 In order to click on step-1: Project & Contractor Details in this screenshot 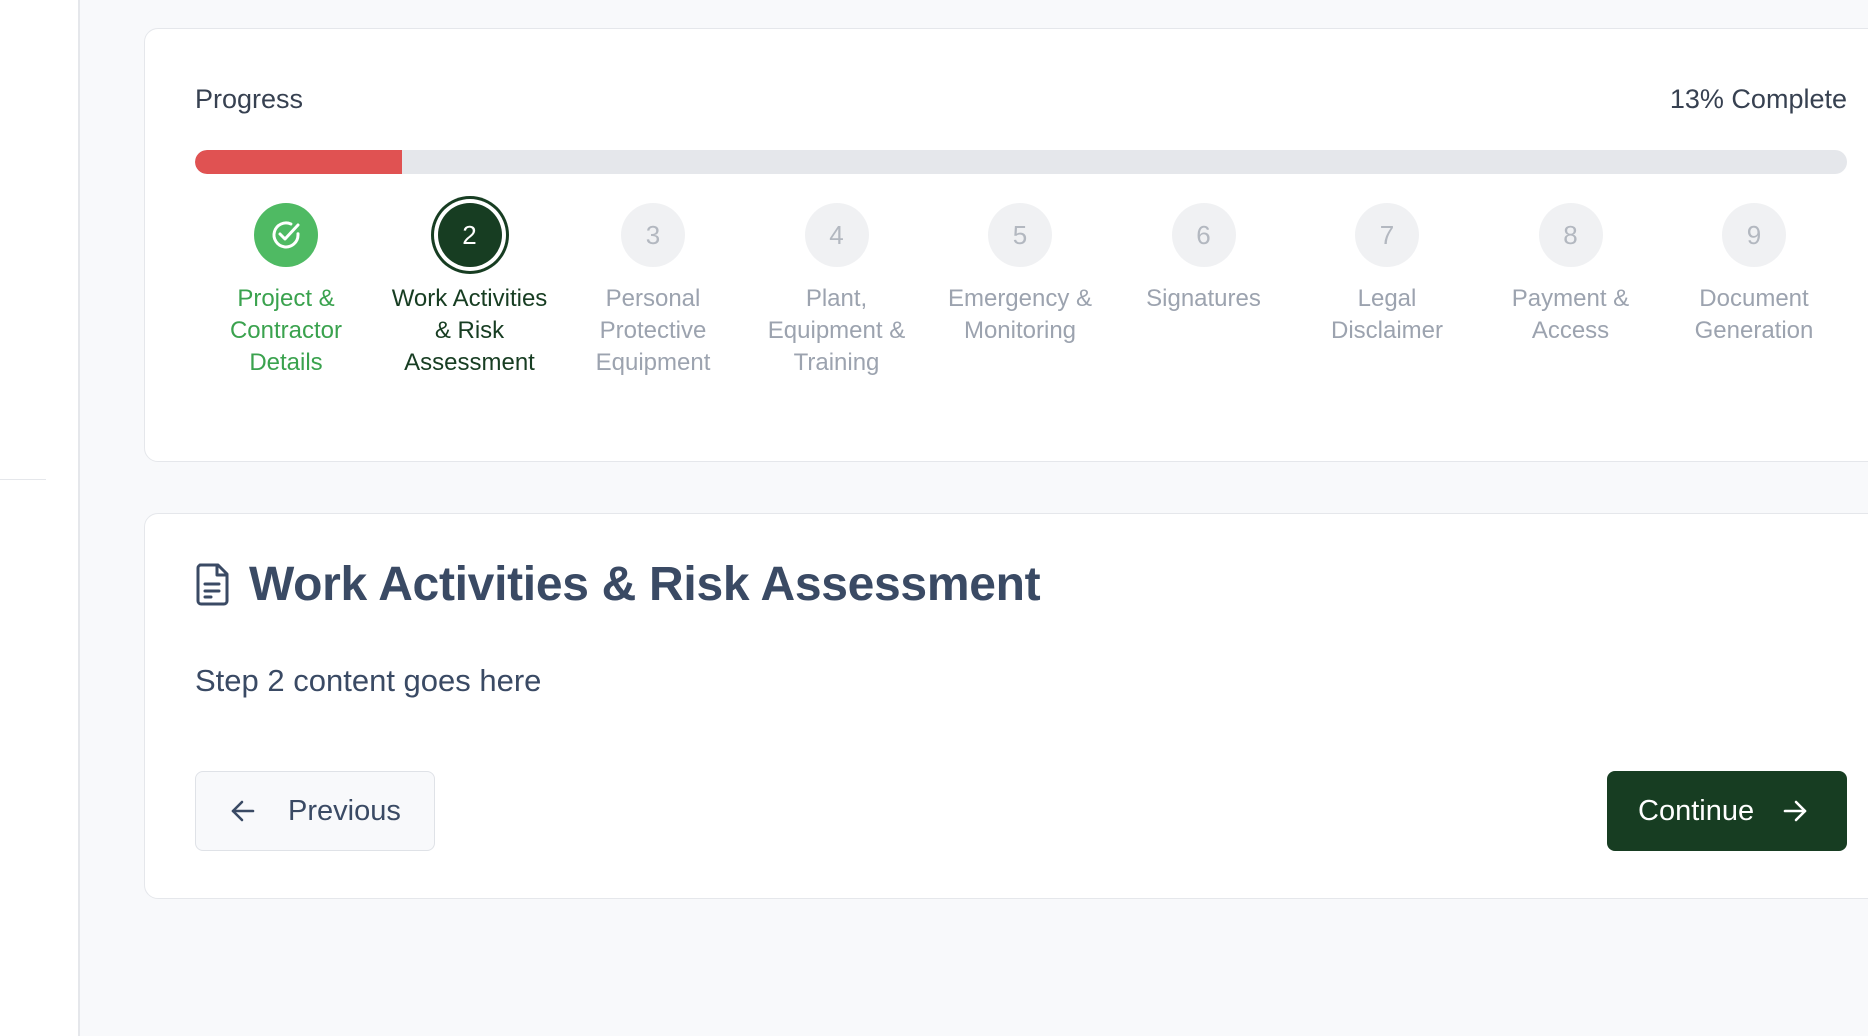, I will do `click(286, 291)`.